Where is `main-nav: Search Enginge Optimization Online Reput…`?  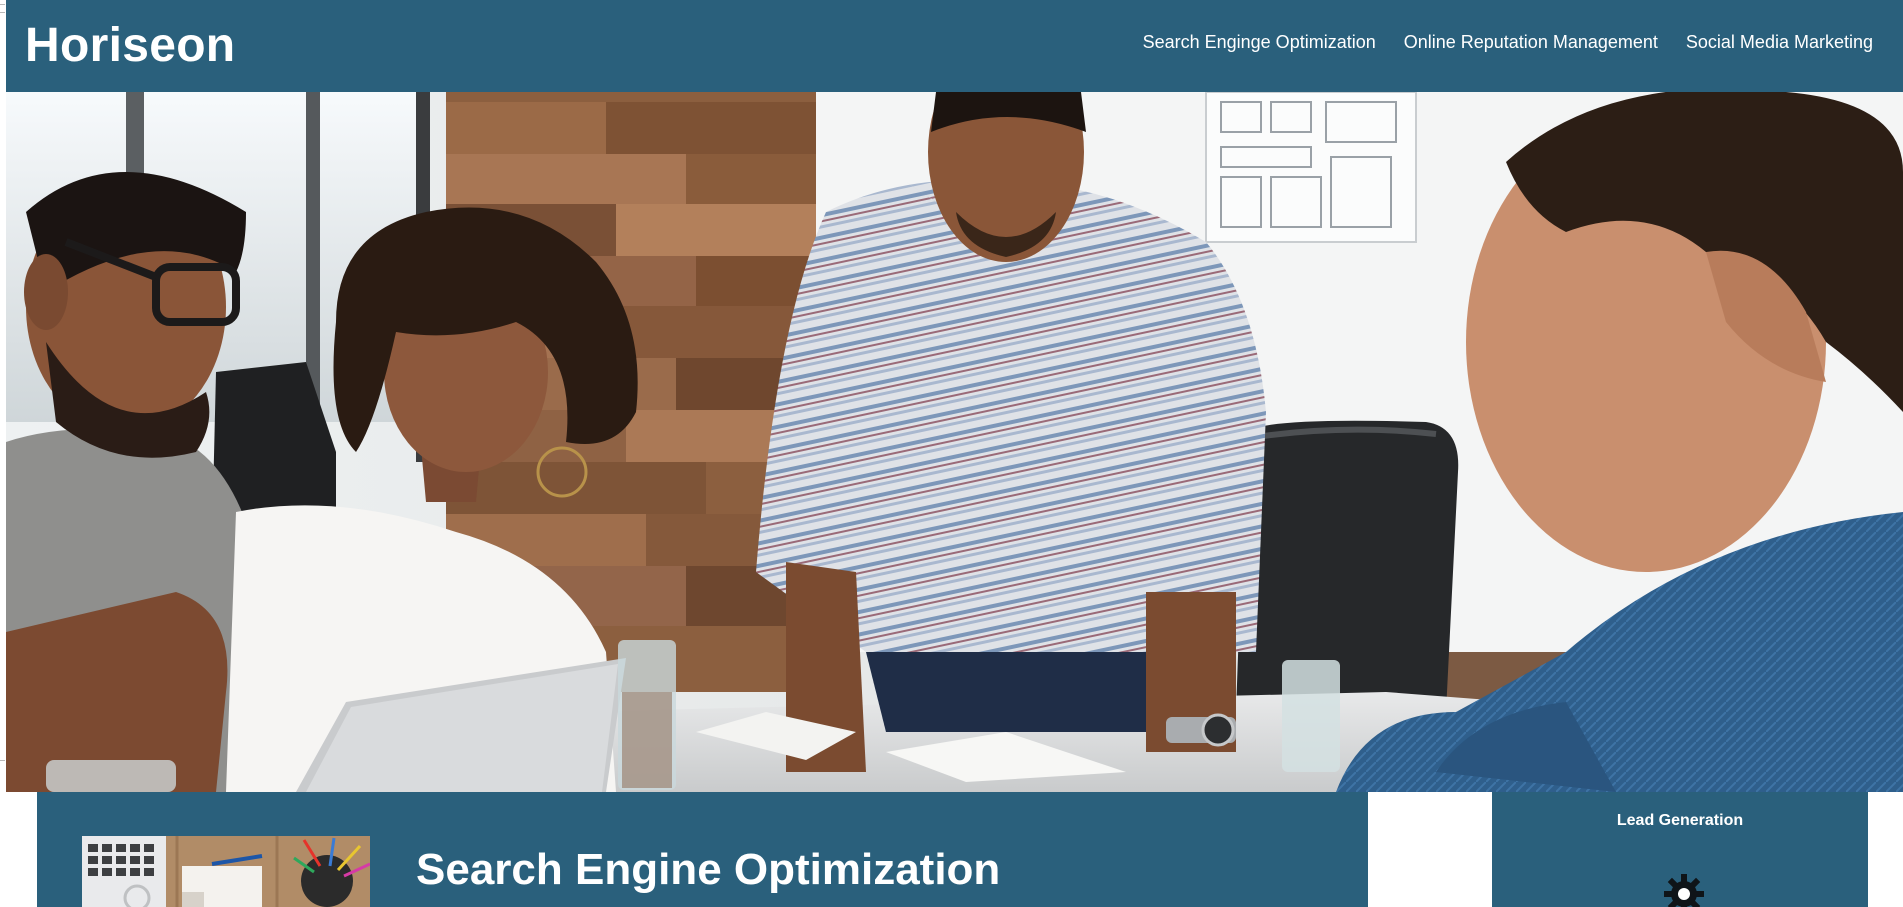 main-nav: Search Enginge Optimization Online Reput… is located at coordinates (1508, 42).